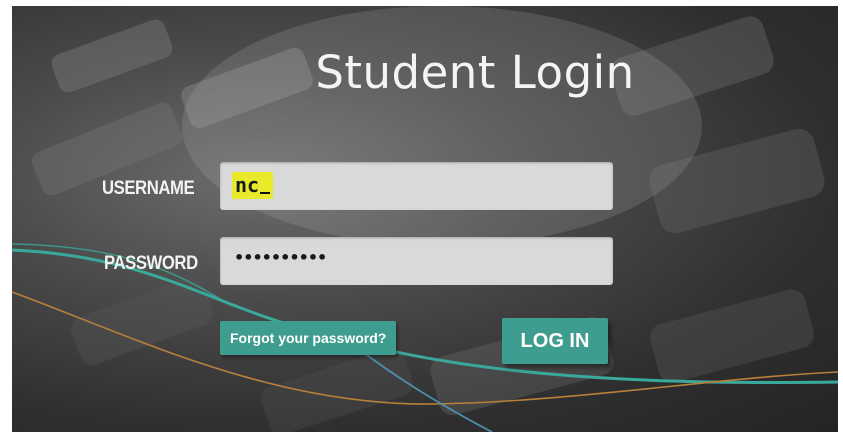  Describe the element at coordinates (475, 72) in the screenshot. I see `page-title: Student Login` at that location.